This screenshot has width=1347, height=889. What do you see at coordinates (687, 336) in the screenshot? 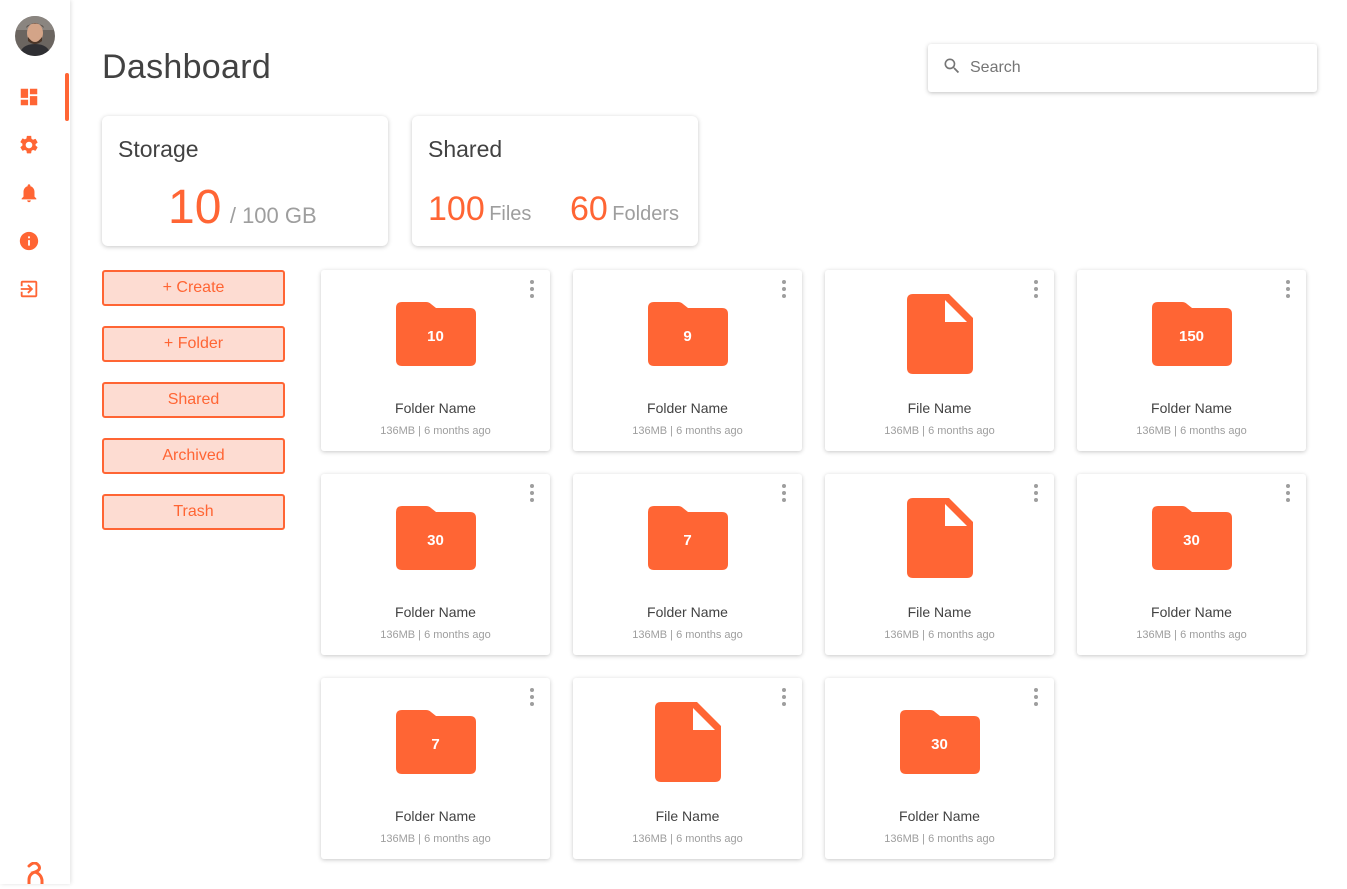
I see `folder-item-count: 9` at bounding box center [687, 336].